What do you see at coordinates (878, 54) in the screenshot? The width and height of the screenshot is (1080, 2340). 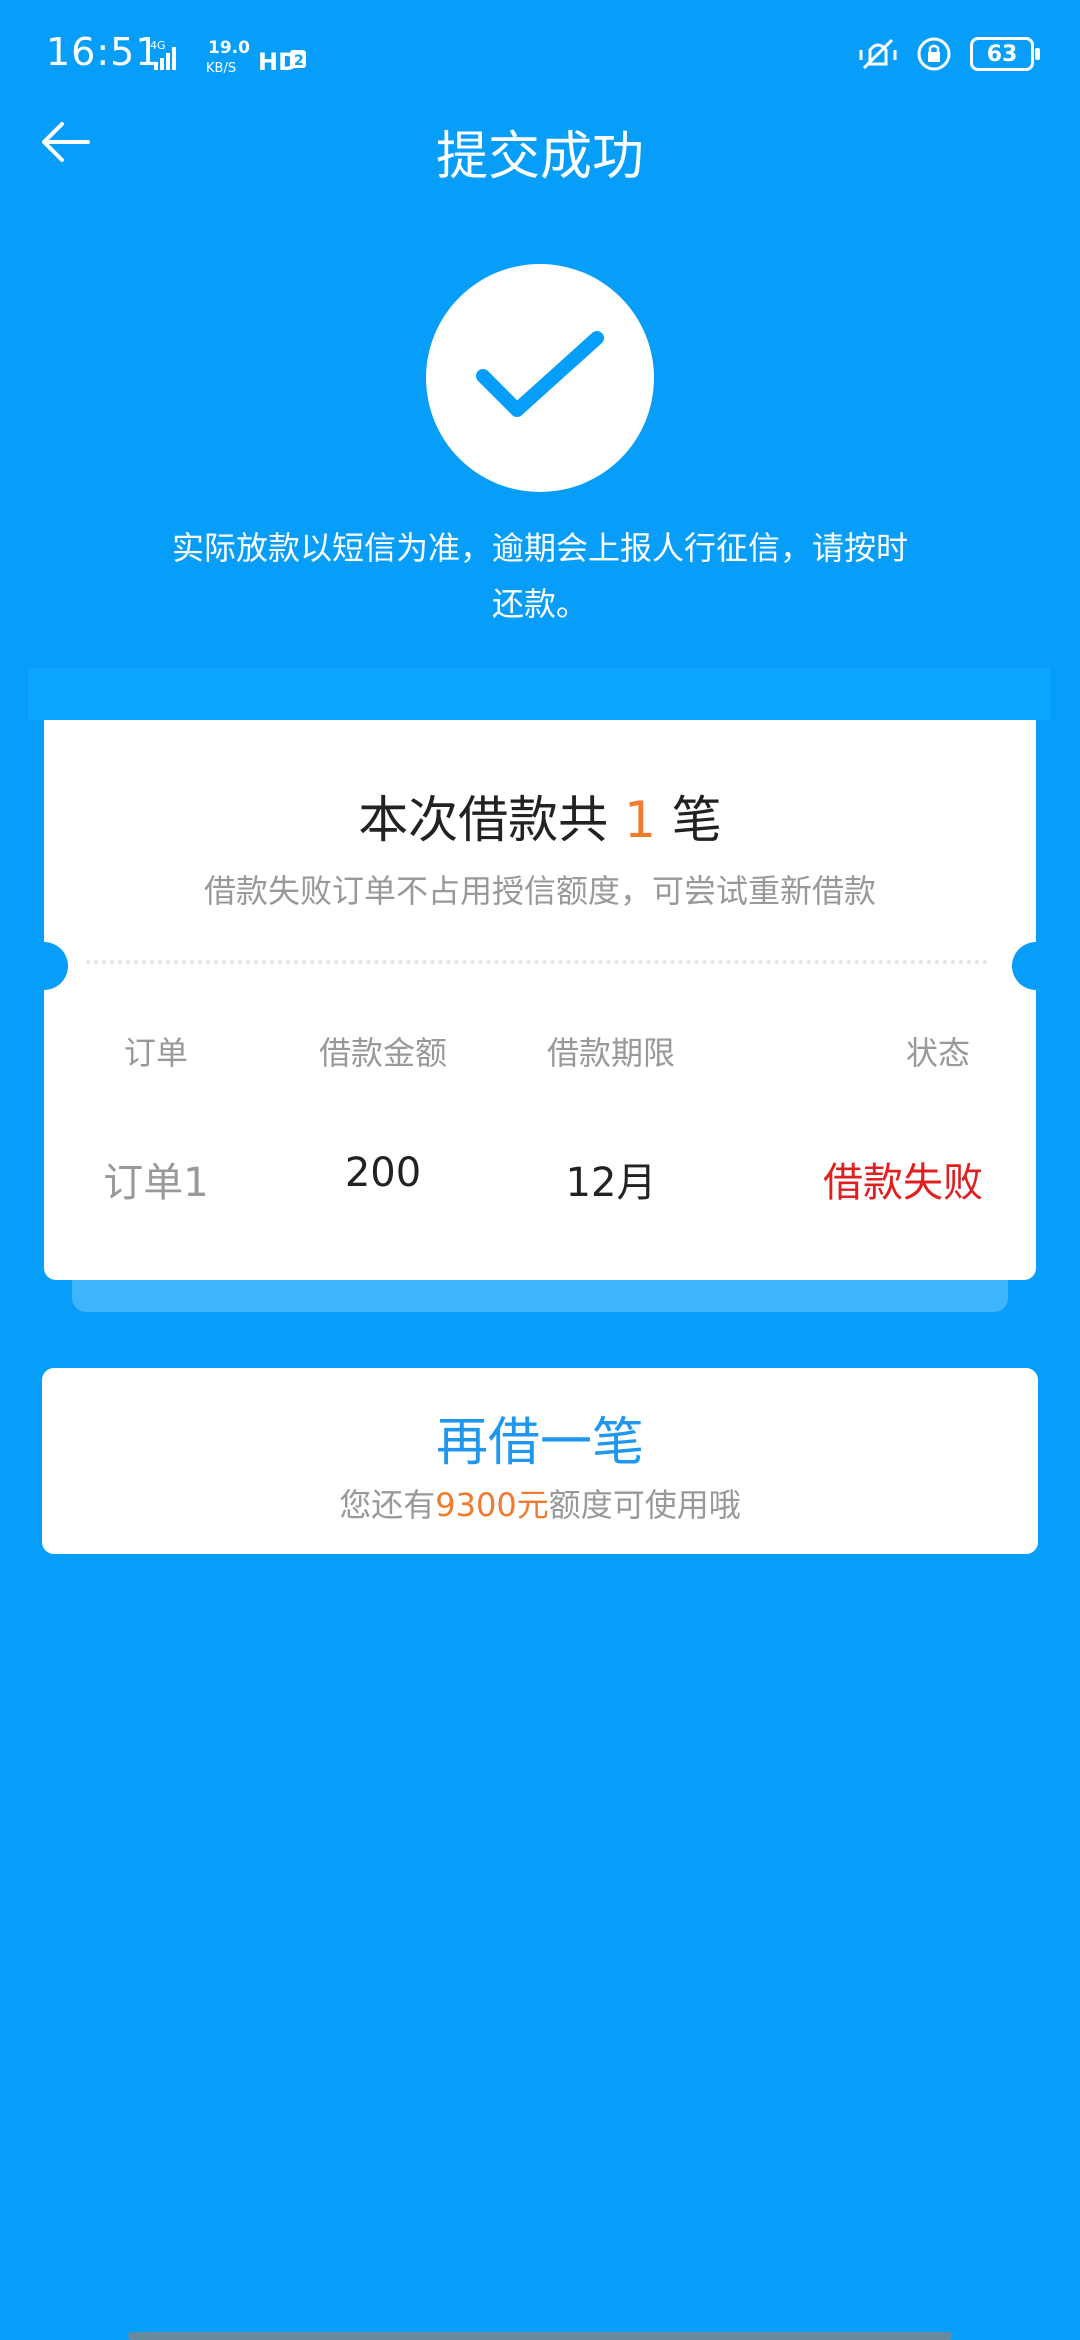 I see `vibrate-mute-icon` at bounding box center [878, 54].